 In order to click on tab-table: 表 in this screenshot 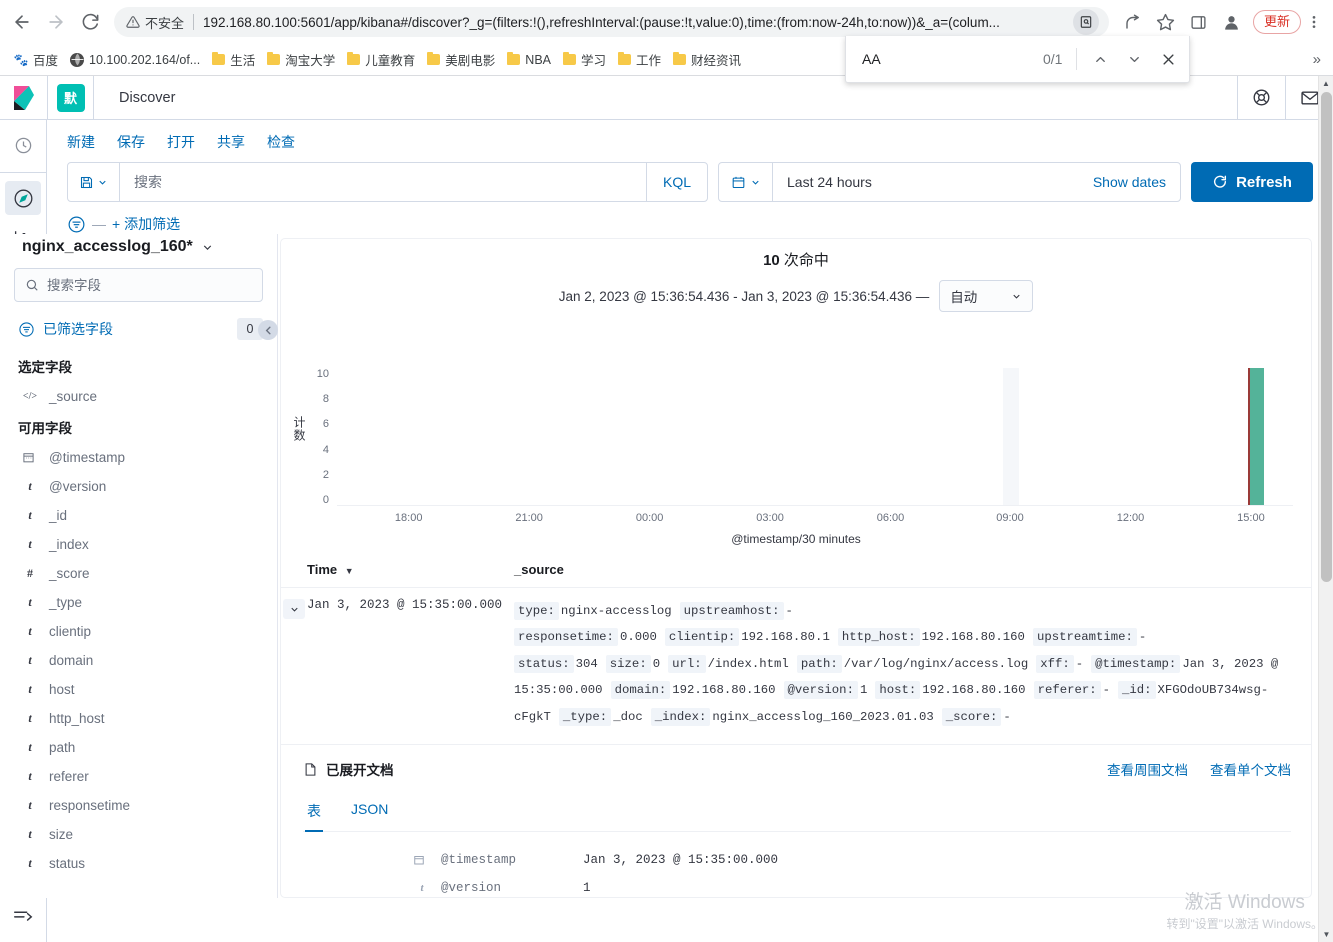, I will do `click(314, 814)`.